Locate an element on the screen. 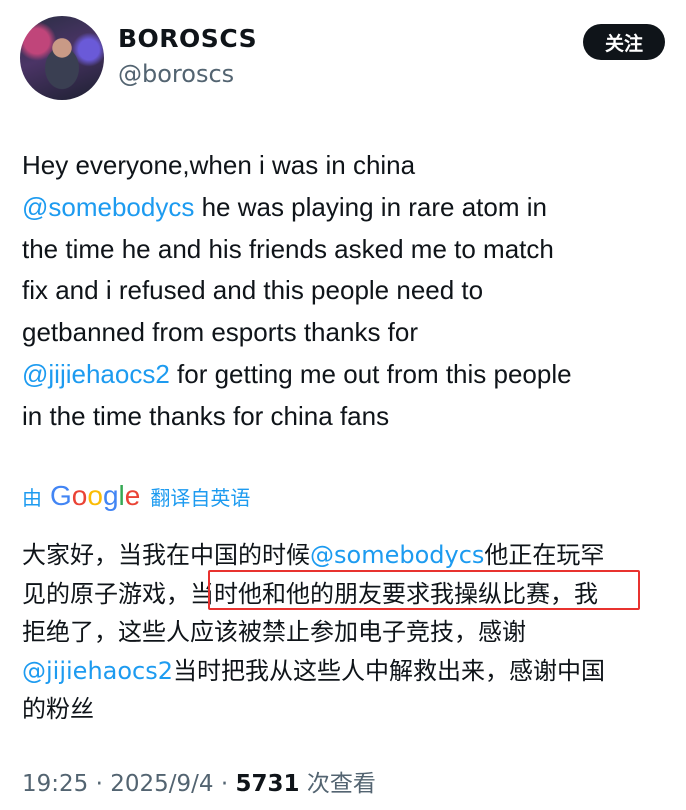  views-count: 5731 is located at coordinates (267, 784).